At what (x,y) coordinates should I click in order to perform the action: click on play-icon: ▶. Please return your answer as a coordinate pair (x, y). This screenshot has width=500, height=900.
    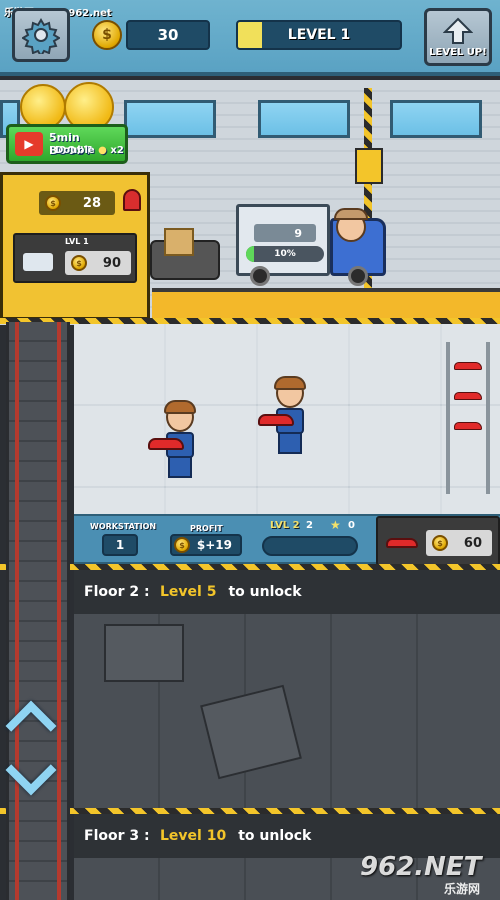
    Looking at the image, I should click on (29, 144).